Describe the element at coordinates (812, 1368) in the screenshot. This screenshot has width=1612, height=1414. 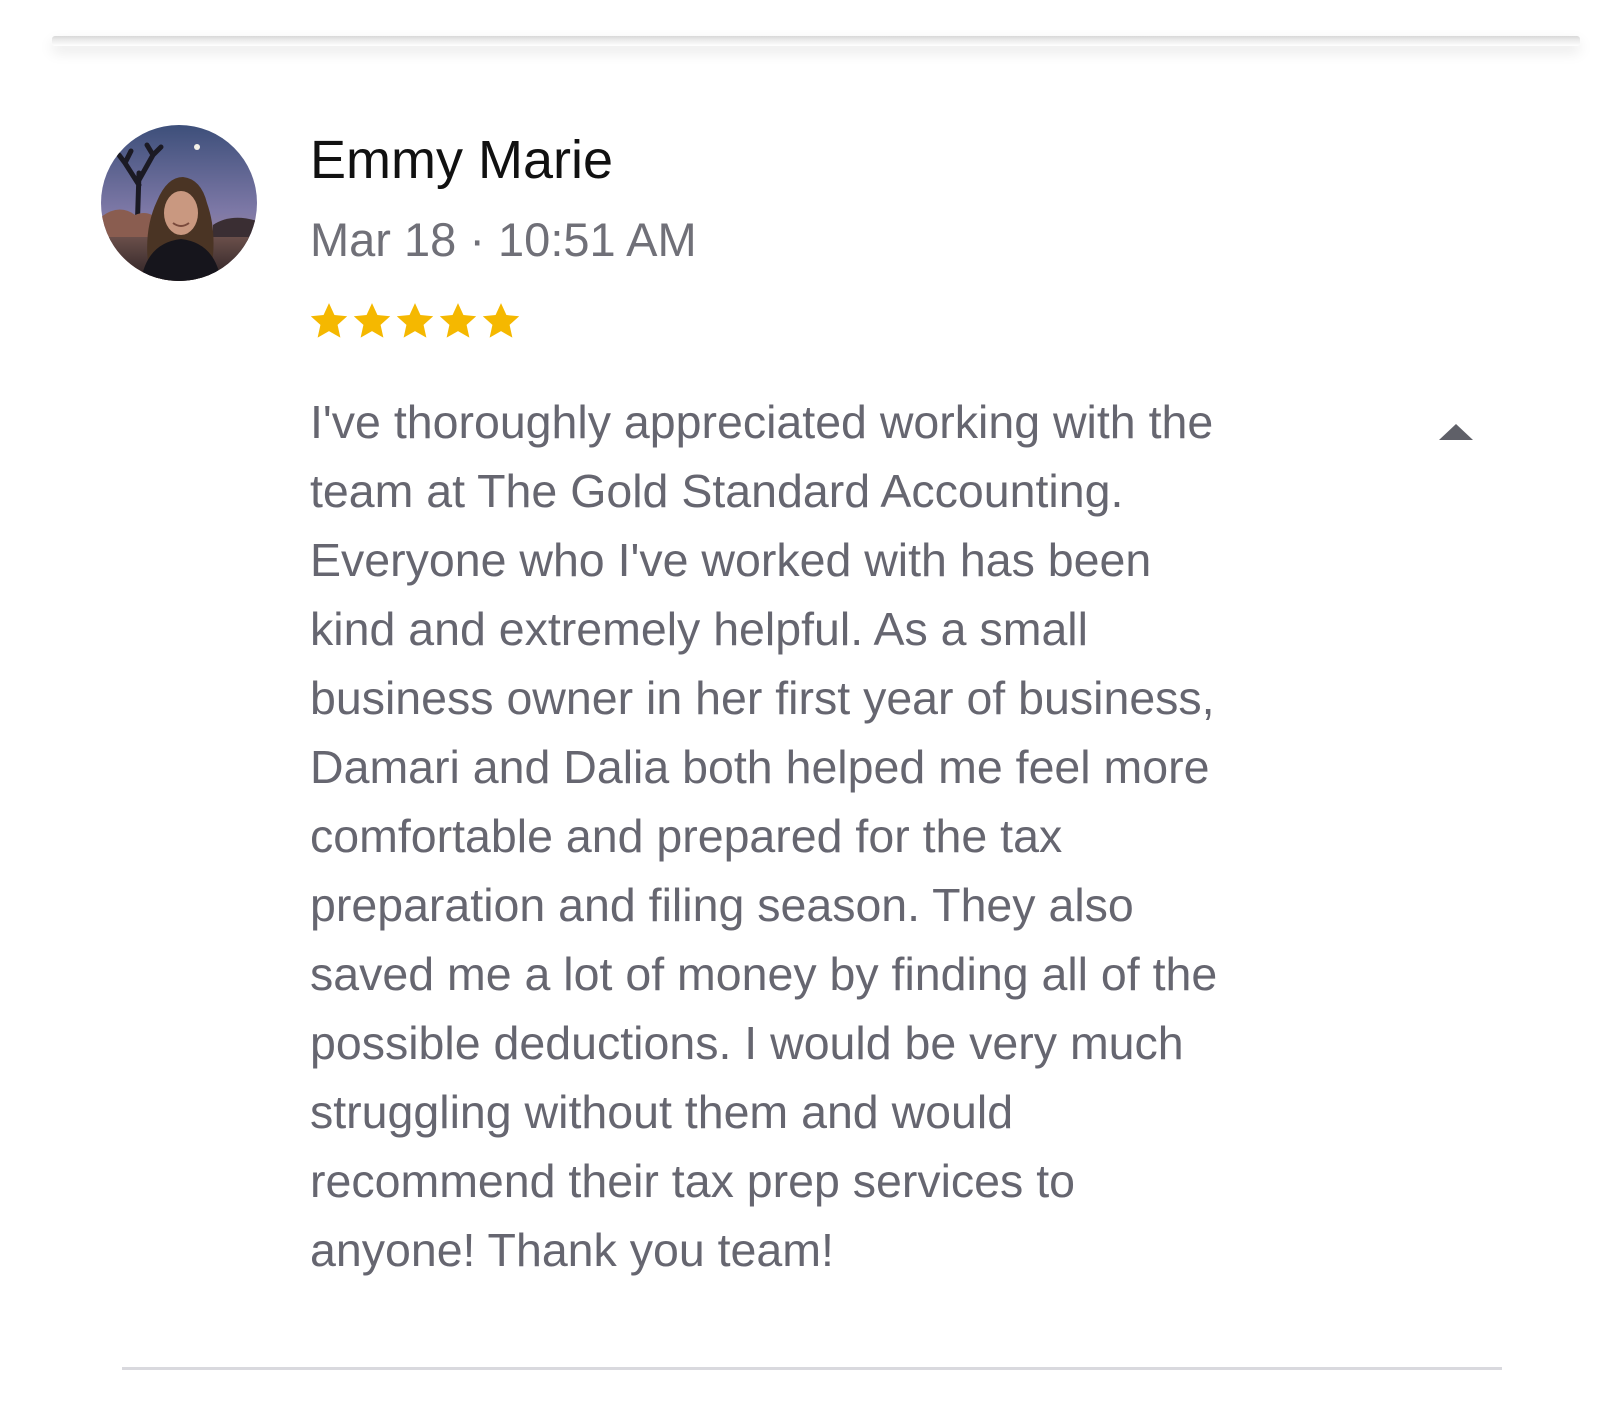
I see `review-divider` at that location.